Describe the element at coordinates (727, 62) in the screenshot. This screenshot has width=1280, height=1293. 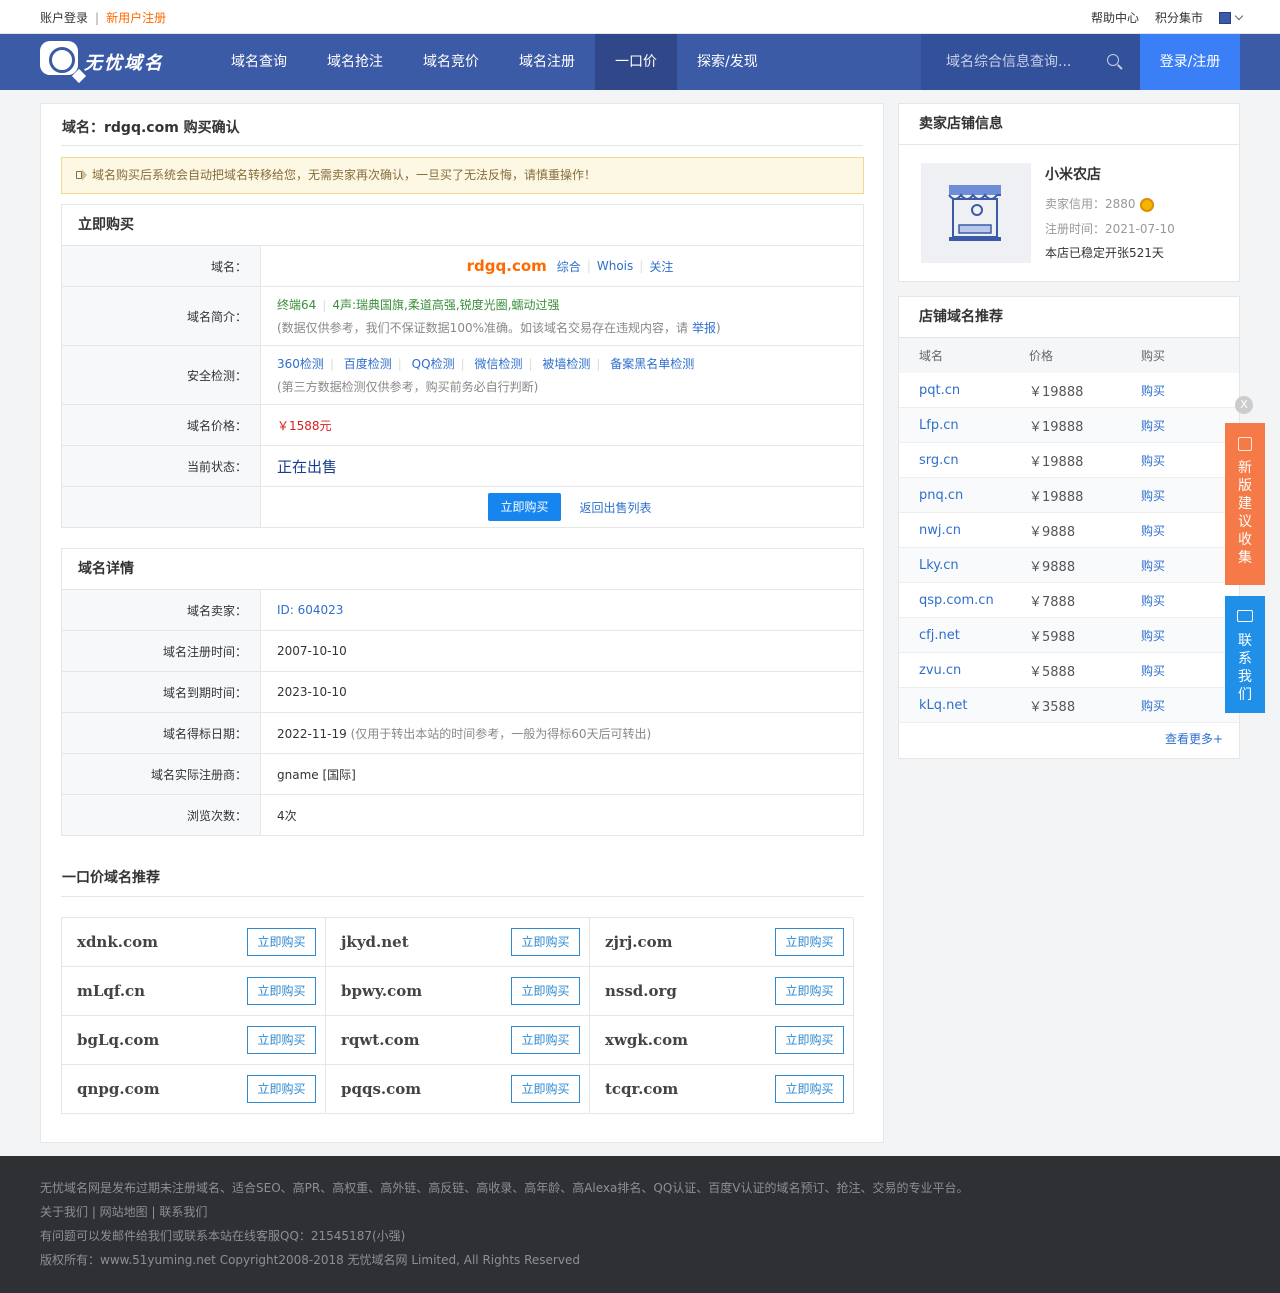
I see `nav-item-explore: 探索/发现` at that location.